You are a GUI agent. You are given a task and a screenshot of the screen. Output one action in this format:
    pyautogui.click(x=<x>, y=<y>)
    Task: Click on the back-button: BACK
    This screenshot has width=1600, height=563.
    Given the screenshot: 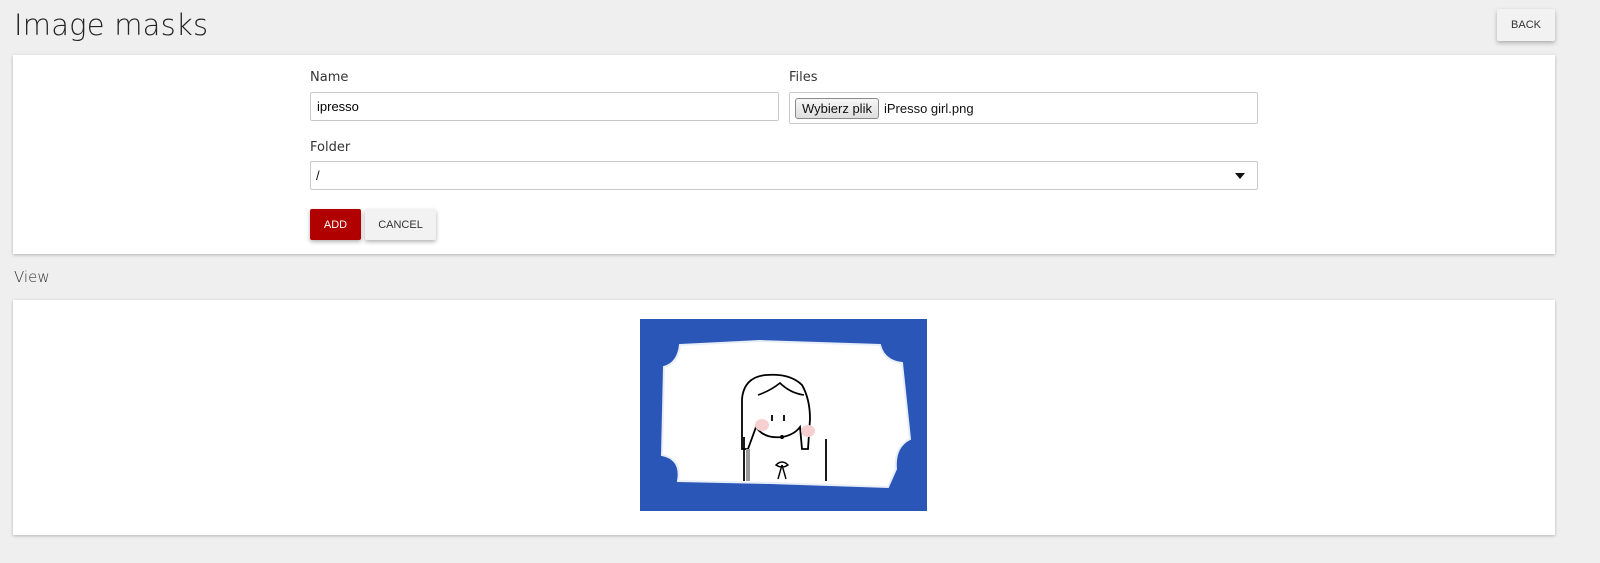 What is the action you would take?
    pyautogui.click(x=1526, y=25)
    